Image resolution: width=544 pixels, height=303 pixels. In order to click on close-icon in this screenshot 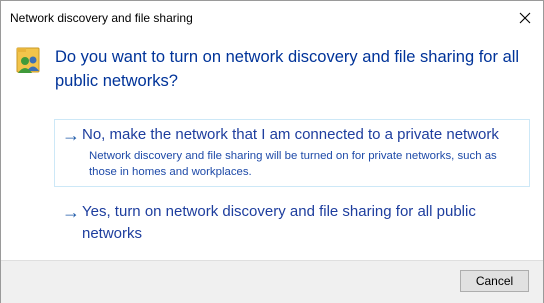, I will do `click(525, 18)`.